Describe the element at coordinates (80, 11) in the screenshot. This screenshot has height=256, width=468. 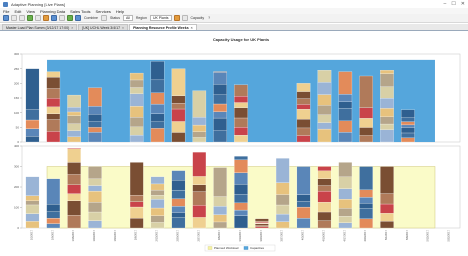
I see `menu-sales-tools: Sales Tools` at that location.